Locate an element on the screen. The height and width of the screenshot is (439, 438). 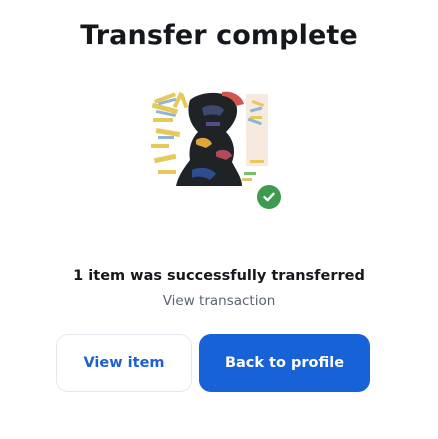
page-title: Transfer complete is located at coordinates (219, 35).